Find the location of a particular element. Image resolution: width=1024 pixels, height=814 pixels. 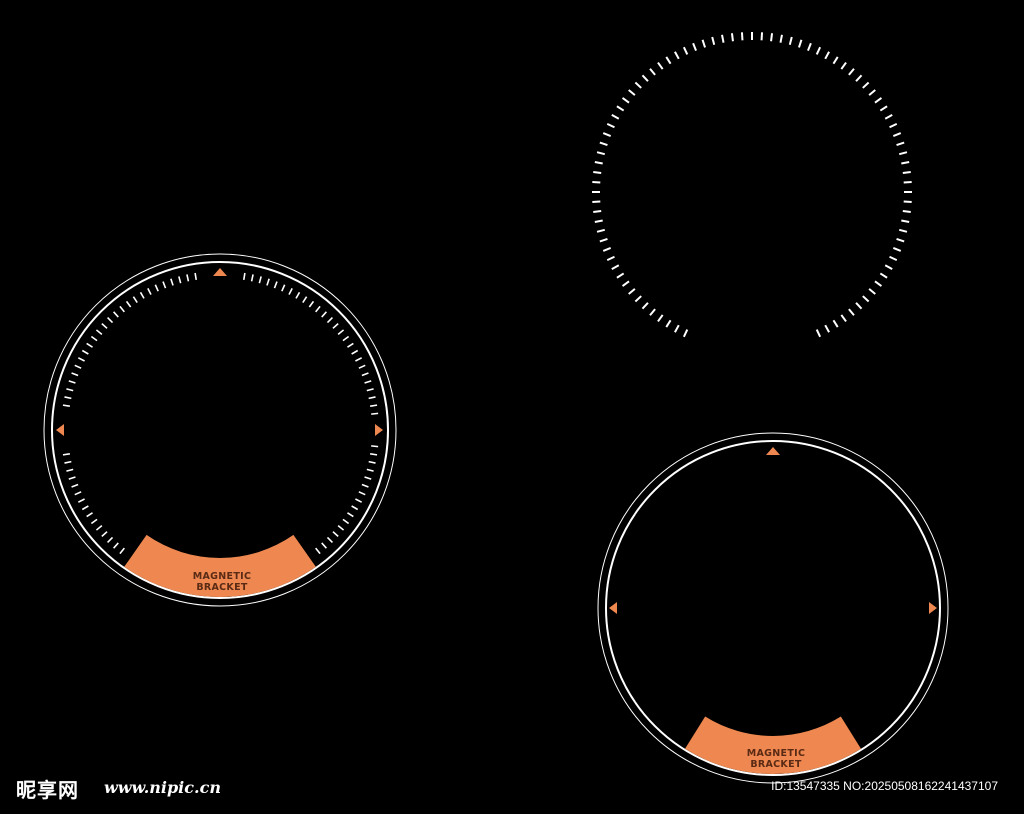

hud-frame-bottom-right: MAGNETIC BRACKET is located at coordinates (773, 608).